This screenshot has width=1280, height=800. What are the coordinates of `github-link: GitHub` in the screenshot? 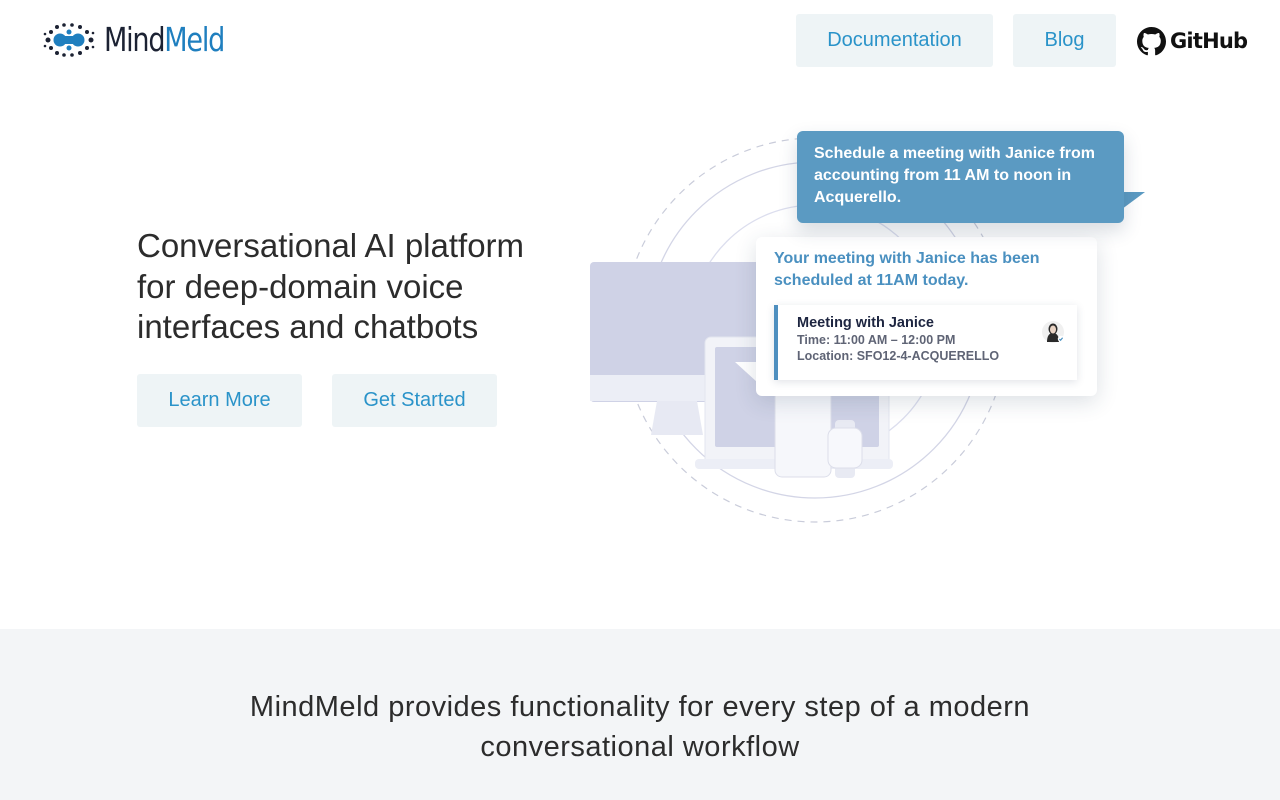 It's located at (1192, 41).